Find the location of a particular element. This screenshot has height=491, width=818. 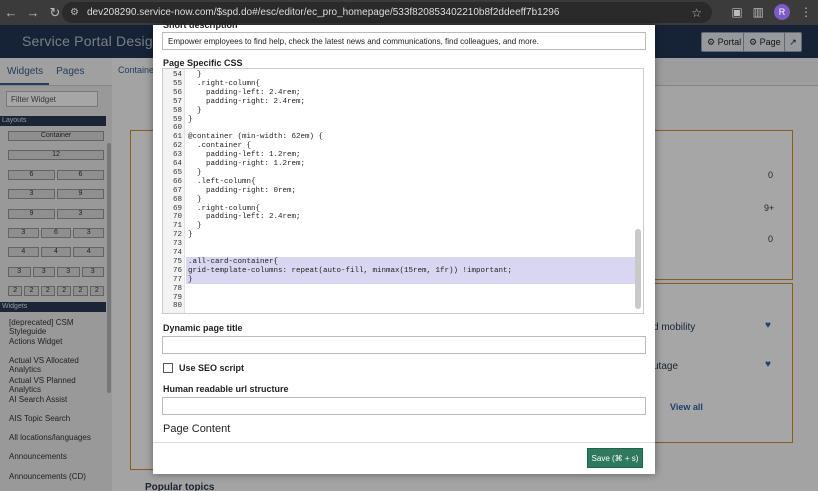

line-number: 77 is located at coordinates (177, 279).